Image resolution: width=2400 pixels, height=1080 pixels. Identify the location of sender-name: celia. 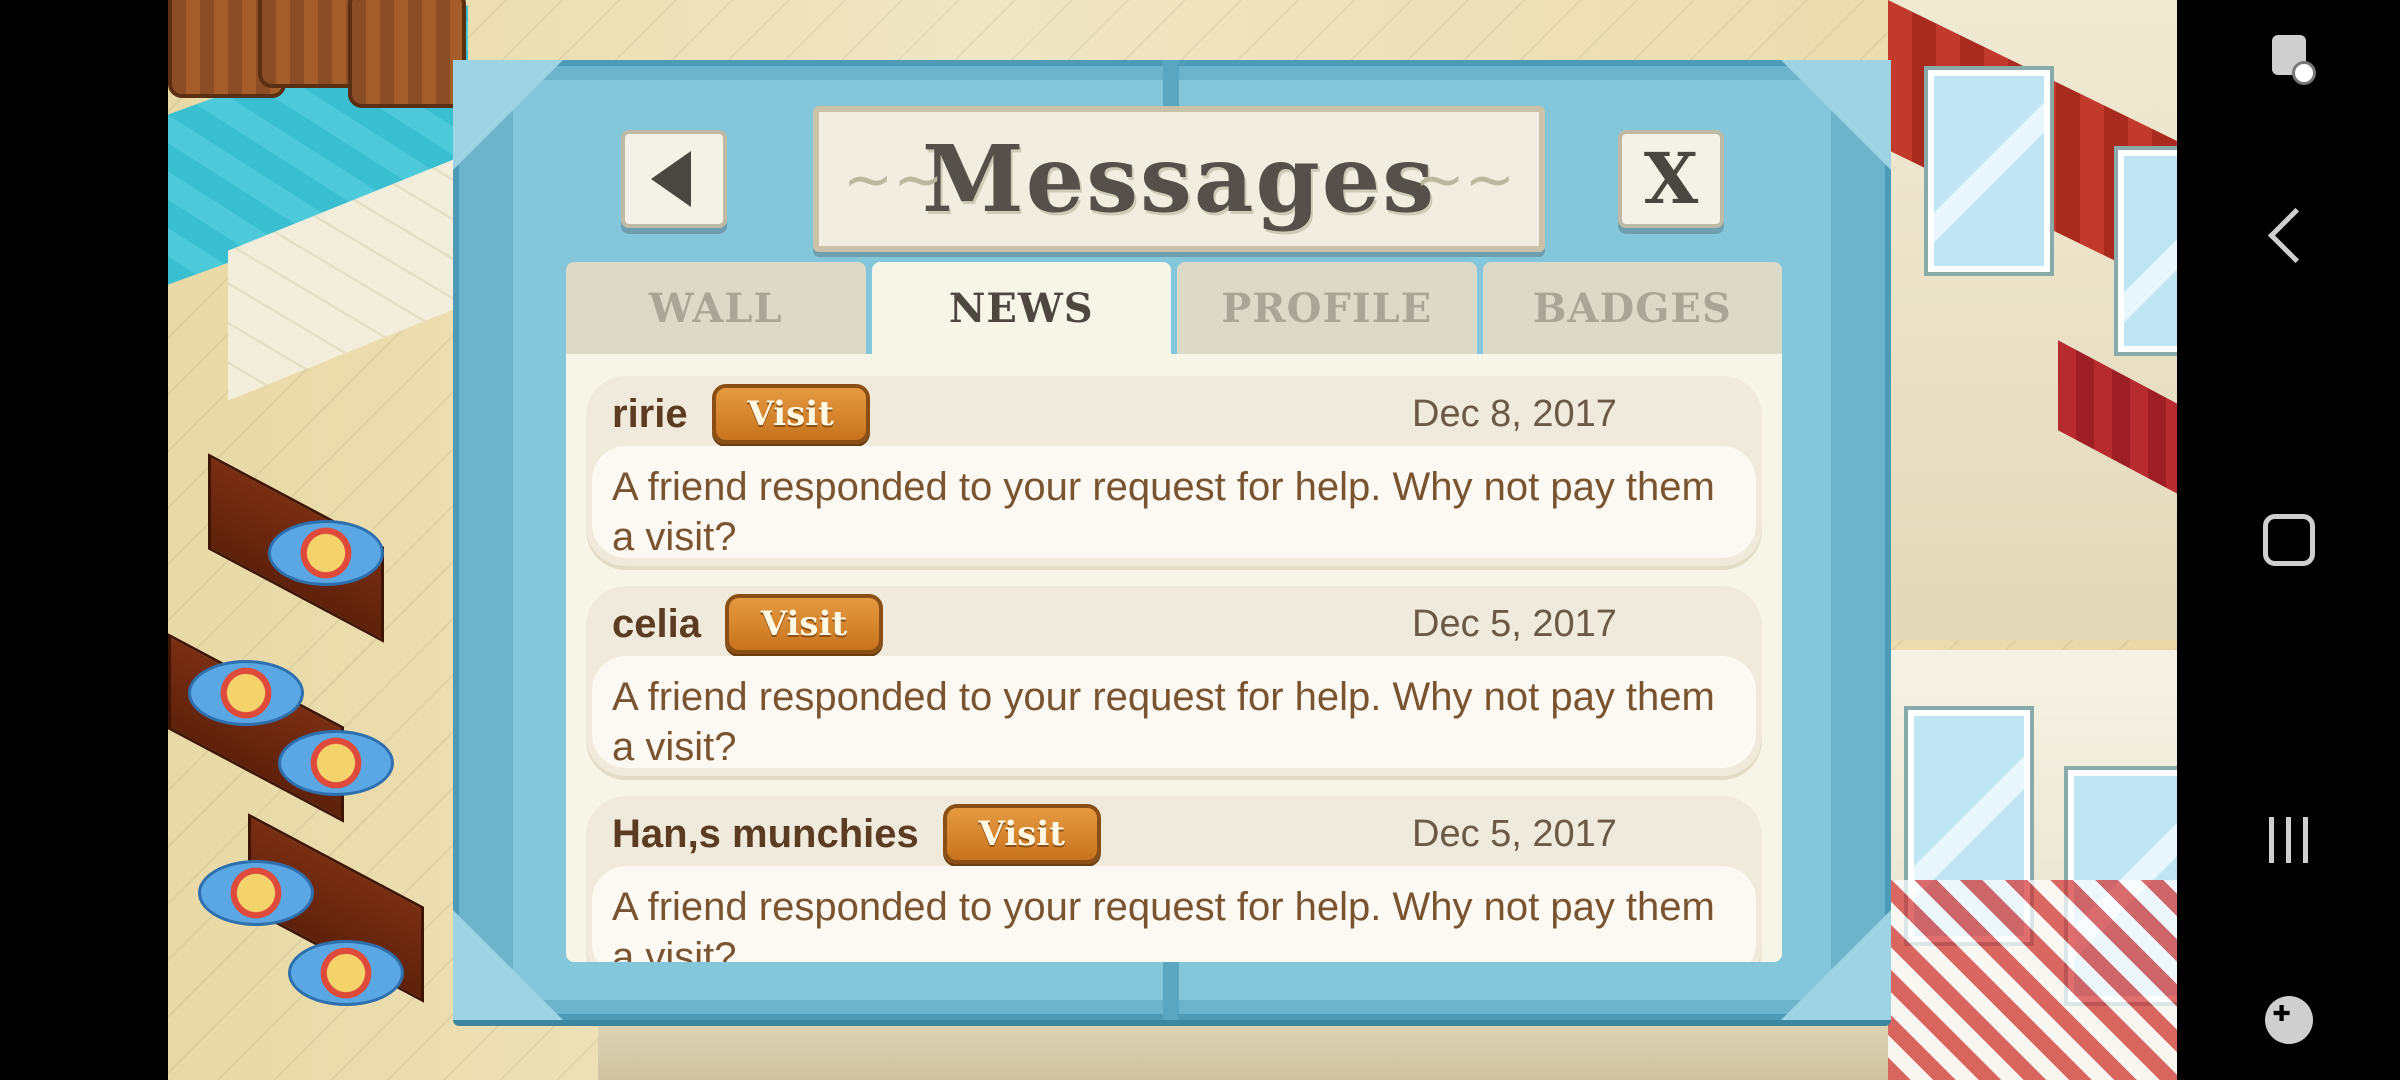
(656, 623).